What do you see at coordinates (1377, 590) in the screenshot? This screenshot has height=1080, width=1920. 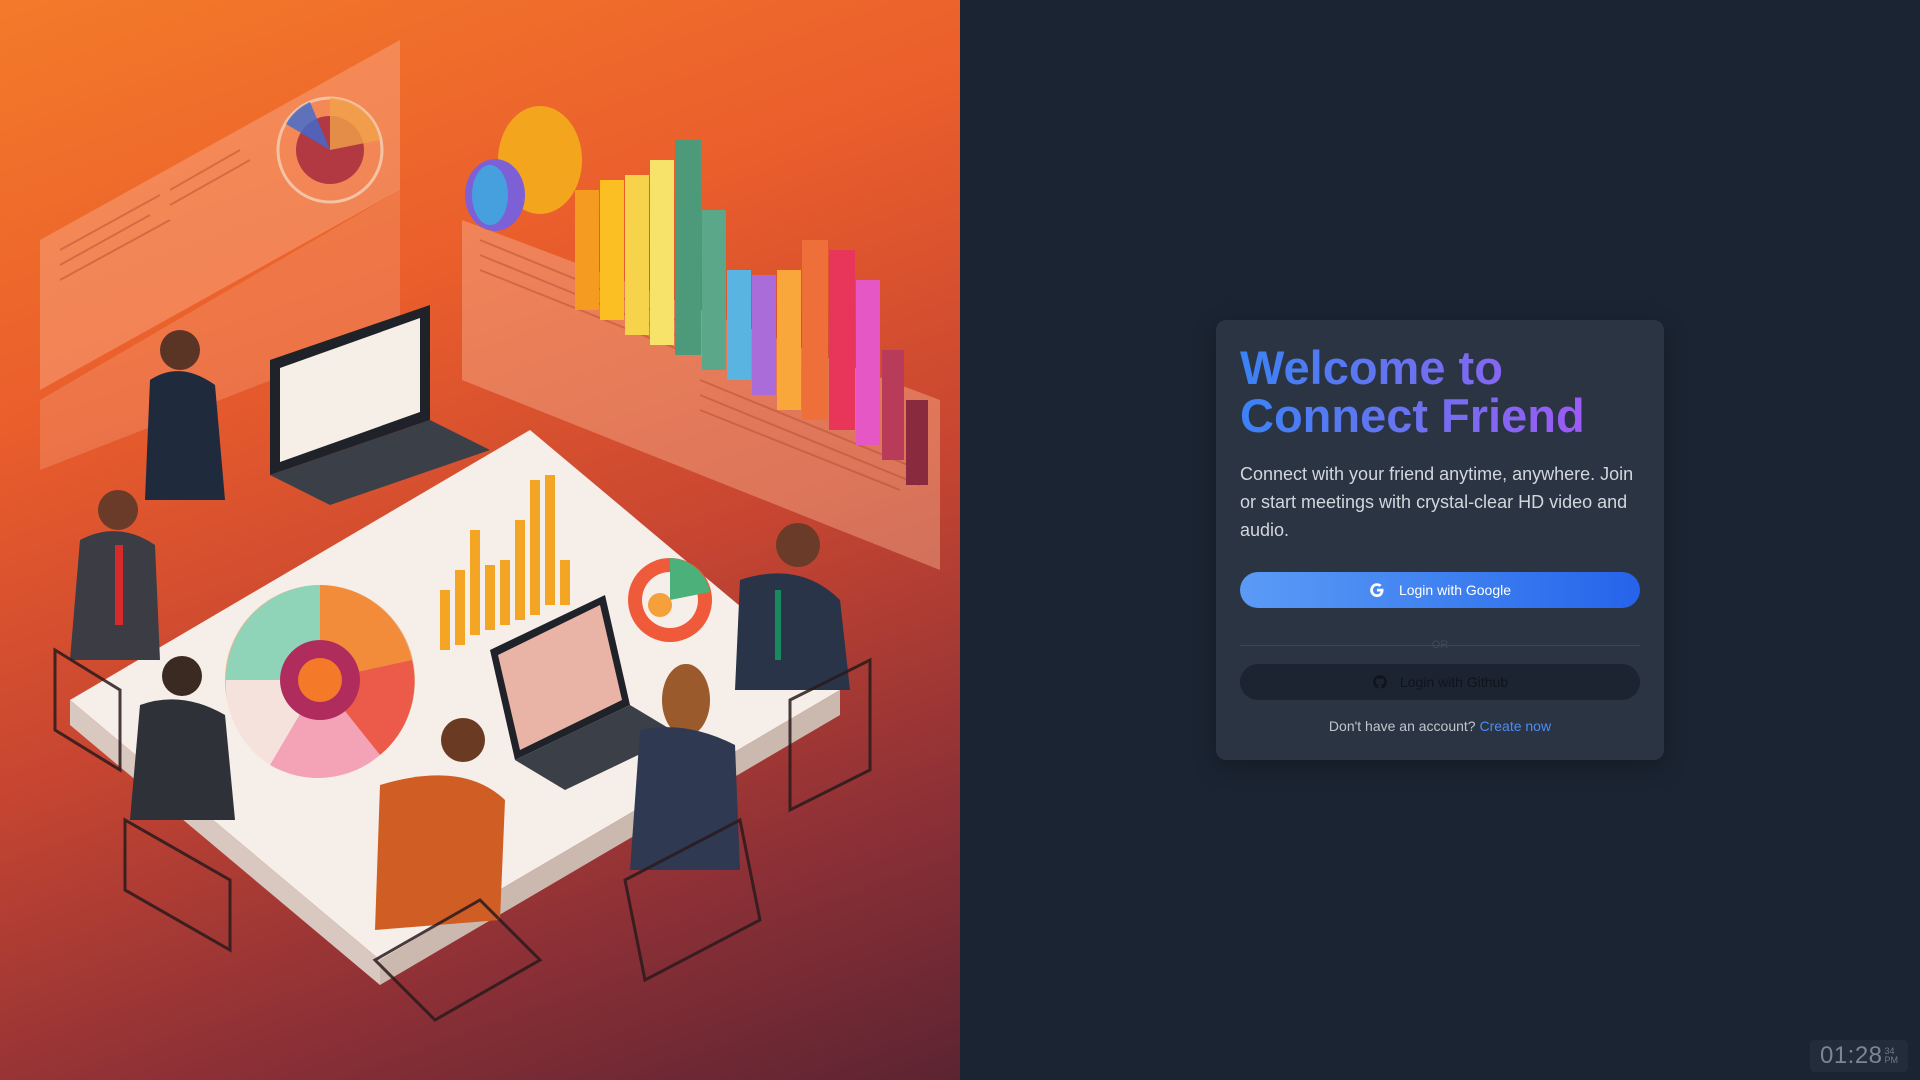 I see `google-icon` at bounding box center [1377, 590].